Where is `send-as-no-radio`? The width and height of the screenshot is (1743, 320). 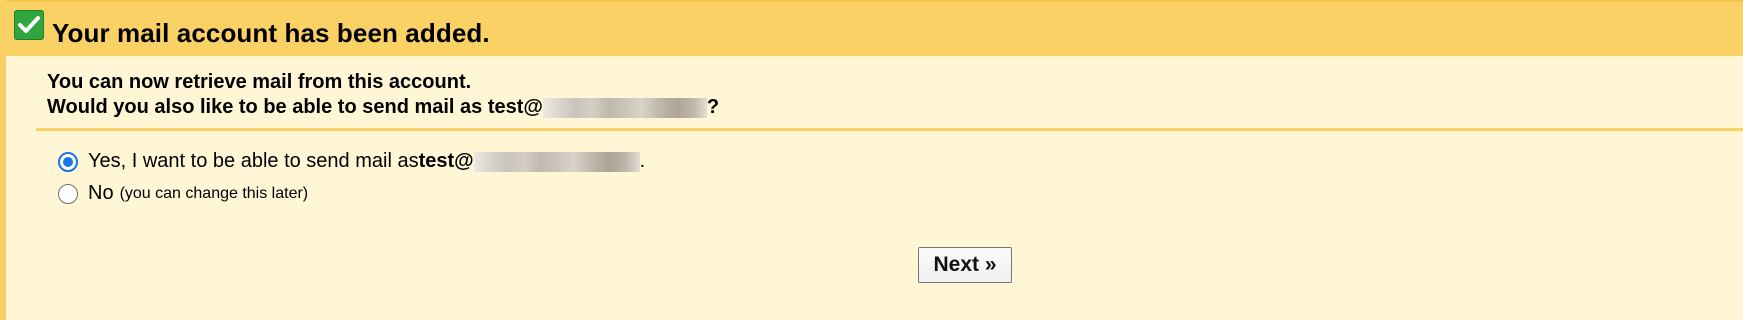 send-as-no-radio is located at coordinates (68, 193).